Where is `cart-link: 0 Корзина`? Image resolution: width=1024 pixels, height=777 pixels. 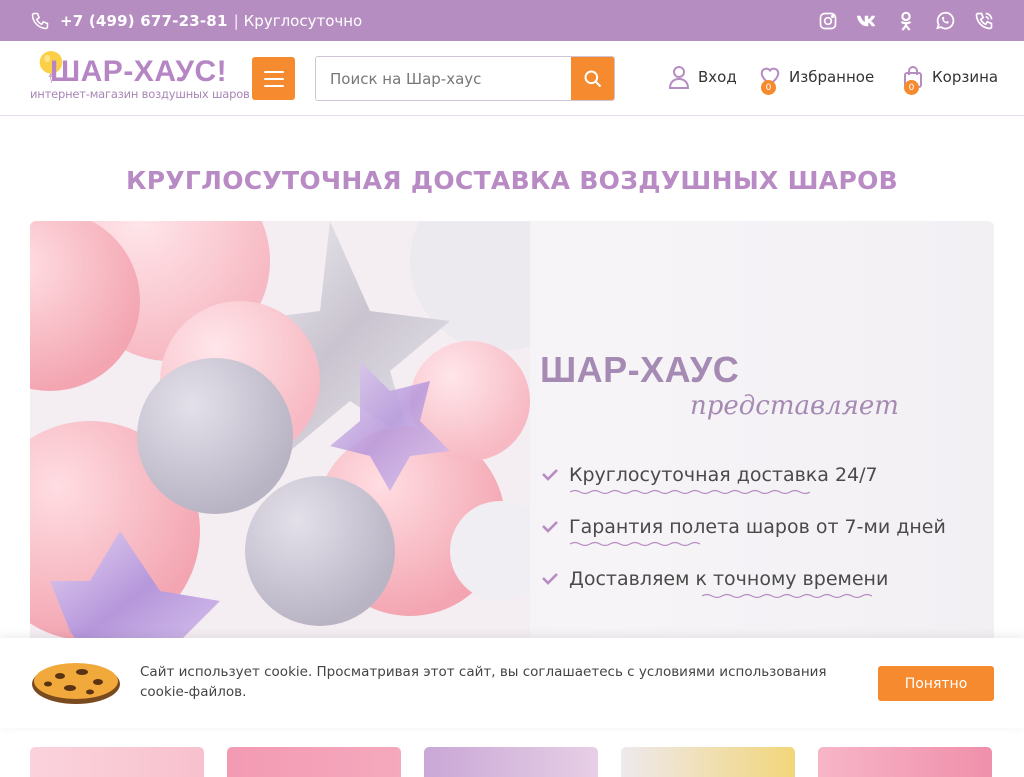
cart-link: 0 Корзина is located at coordinates (950, 80).